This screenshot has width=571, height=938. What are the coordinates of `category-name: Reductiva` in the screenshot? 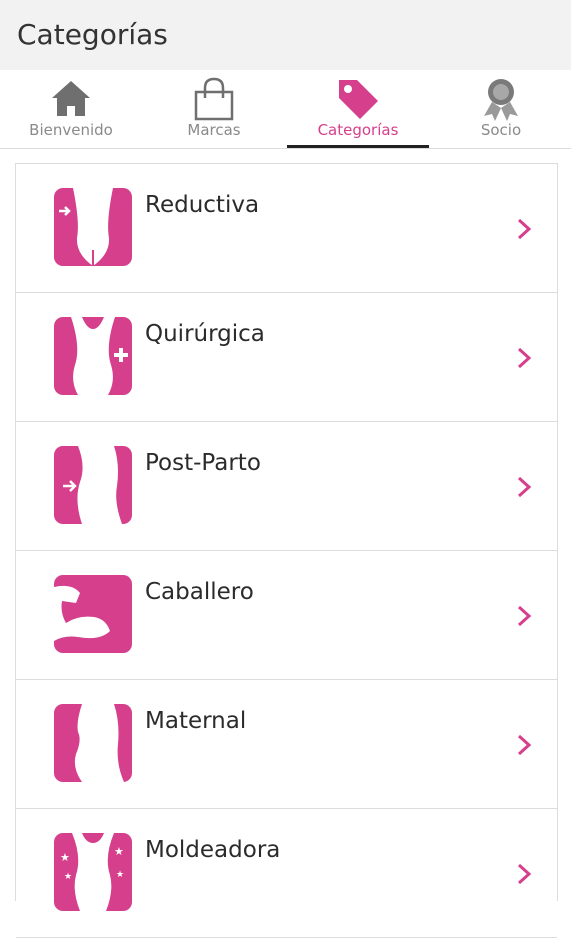 It's located at (202, 205).